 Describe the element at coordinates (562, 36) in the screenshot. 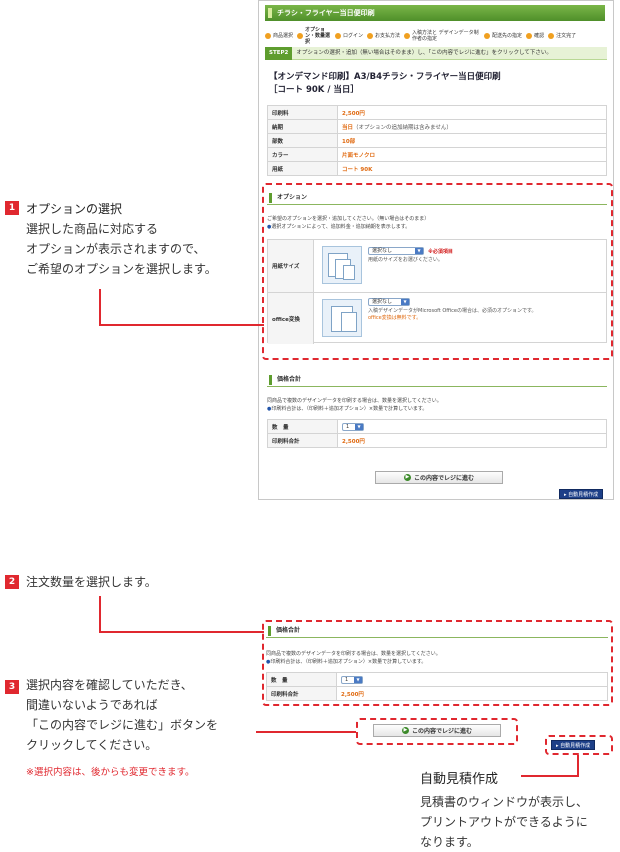

I see `step-item: 注文完了` at that location.